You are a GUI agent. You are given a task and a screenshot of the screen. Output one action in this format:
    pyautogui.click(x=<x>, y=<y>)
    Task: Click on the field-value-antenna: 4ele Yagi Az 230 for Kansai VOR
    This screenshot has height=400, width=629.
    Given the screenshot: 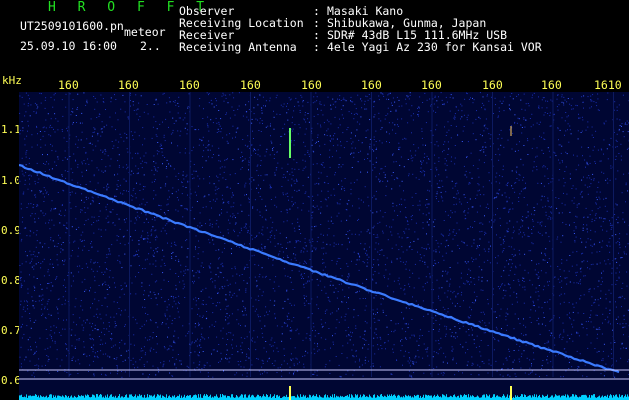 What is the action you would take?
    pyautogui.click(x=434, y=47)
    